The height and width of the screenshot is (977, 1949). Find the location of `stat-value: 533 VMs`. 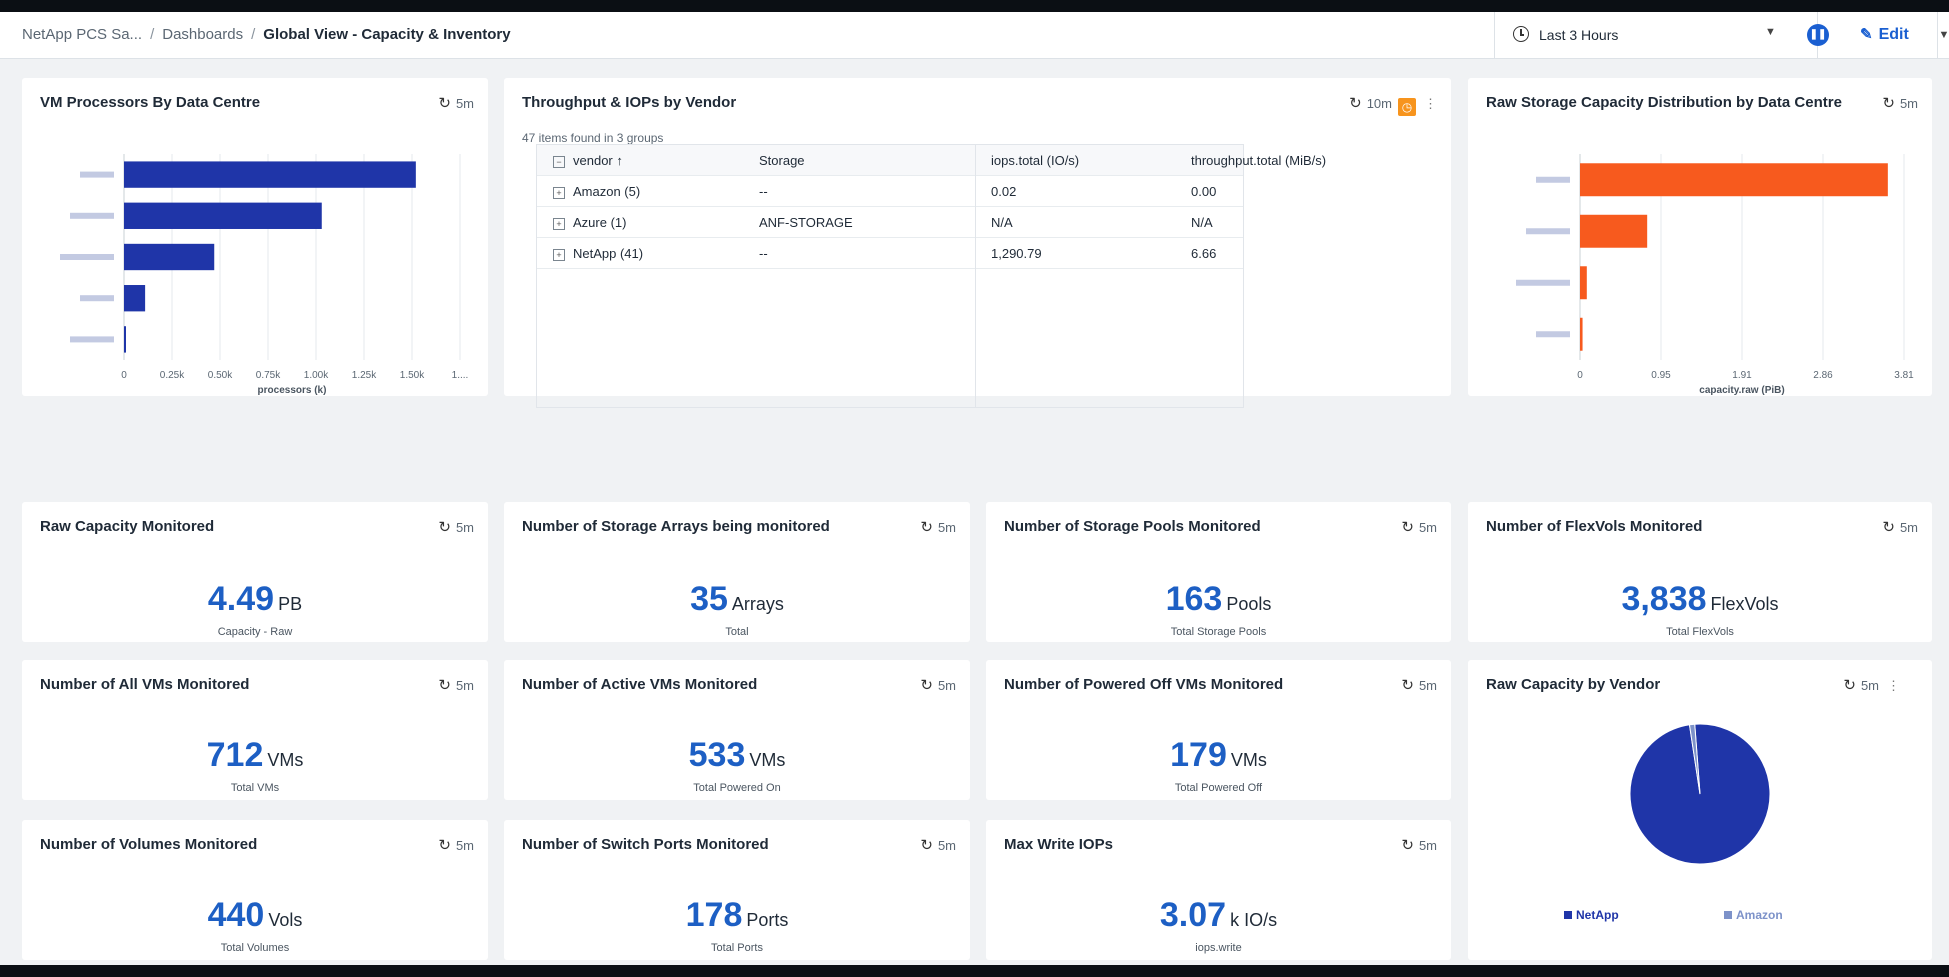

stat-value: 533 VMs is located at coordinates (737, 755).